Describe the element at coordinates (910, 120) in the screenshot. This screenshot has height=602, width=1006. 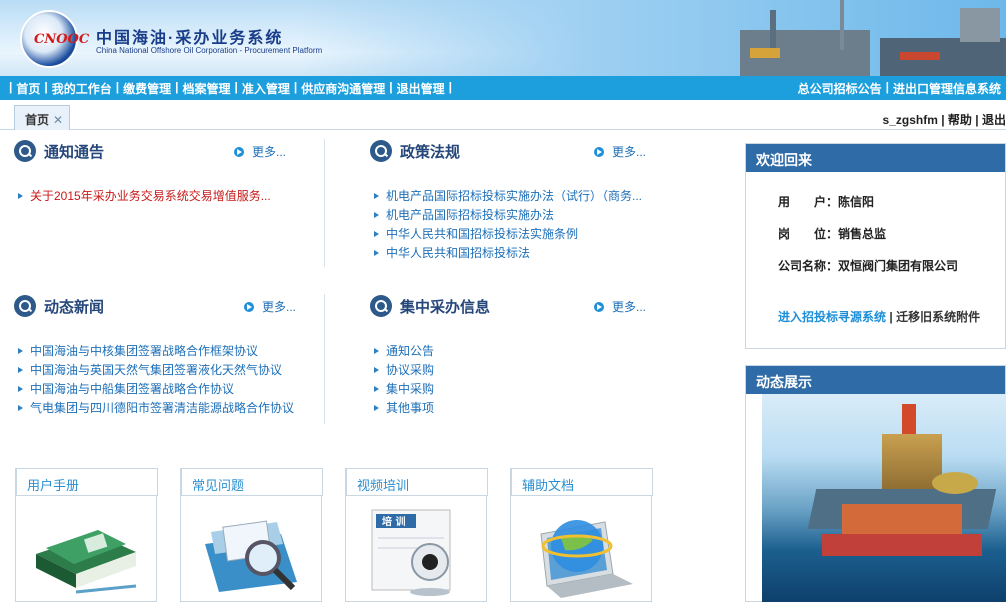
I see `username: s_zgshfm` at that location.